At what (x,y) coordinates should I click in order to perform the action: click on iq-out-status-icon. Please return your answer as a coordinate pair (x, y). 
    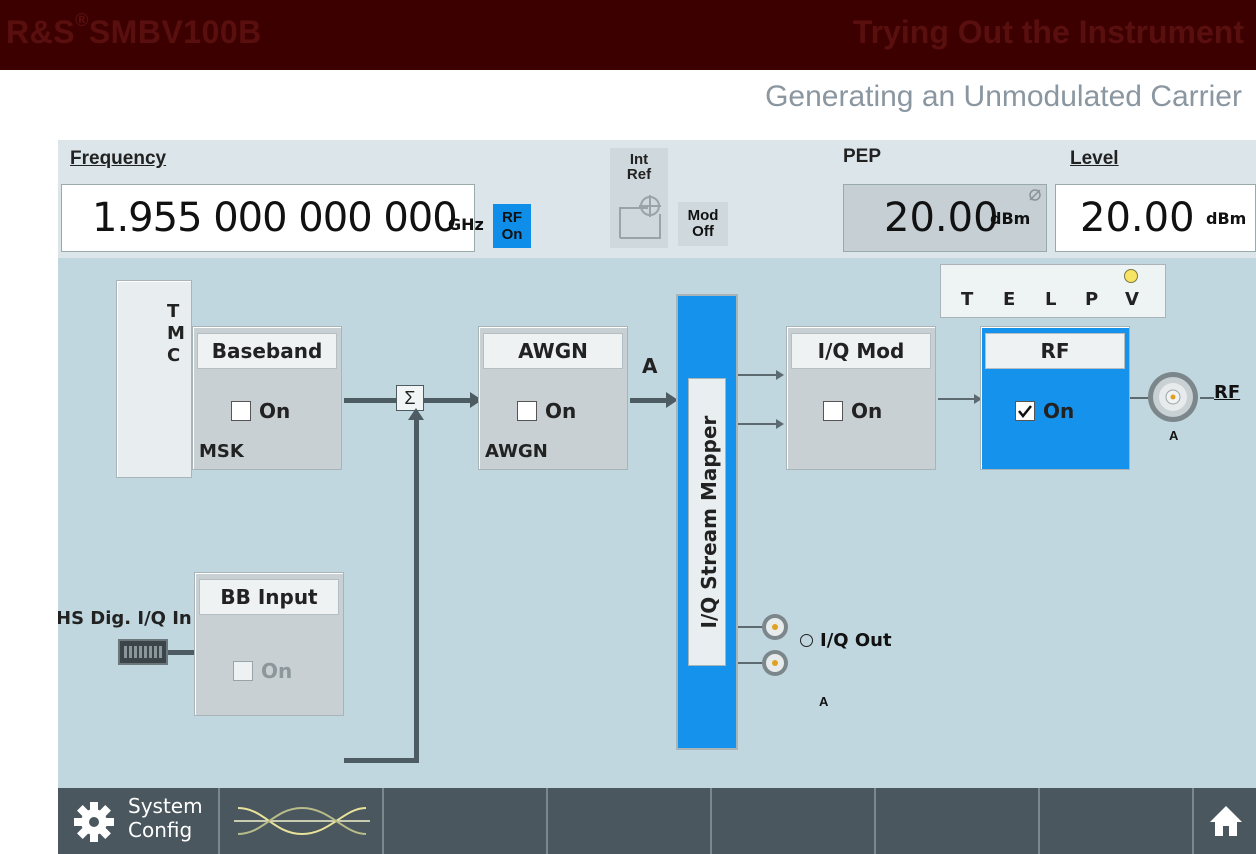
    Looking at the image, I should click on (806, 640).